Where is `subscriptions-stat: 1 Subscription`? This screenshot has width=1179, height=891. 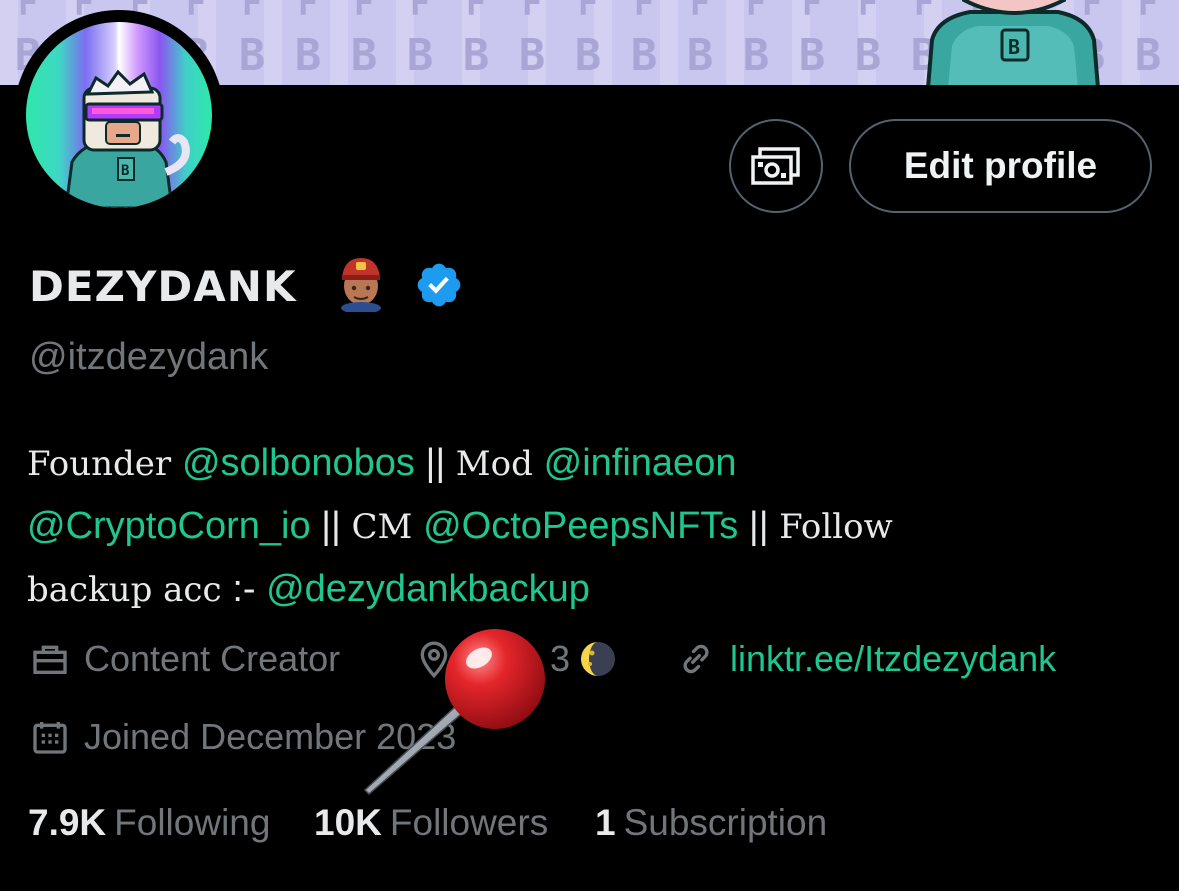
subscriptions-stat: 1 Subscription is located at coordinates (711, 823).